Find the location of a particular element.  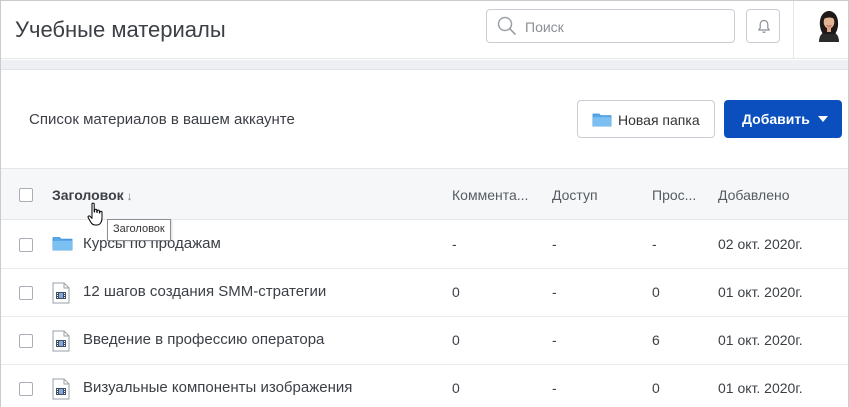

top-bar: Учебные материалы is located at coordinates (424, 30).